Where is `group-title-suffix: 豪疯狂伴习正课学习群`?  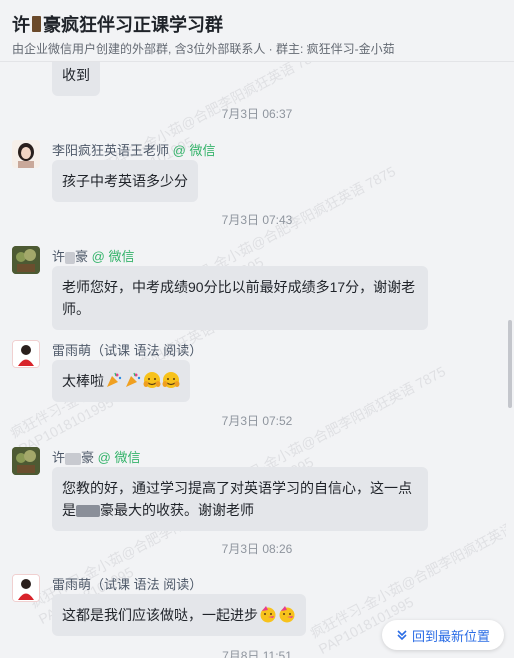
group-title-suffix: 豪疯狂伴习正课学习群 is located at coordinates (133, 25).